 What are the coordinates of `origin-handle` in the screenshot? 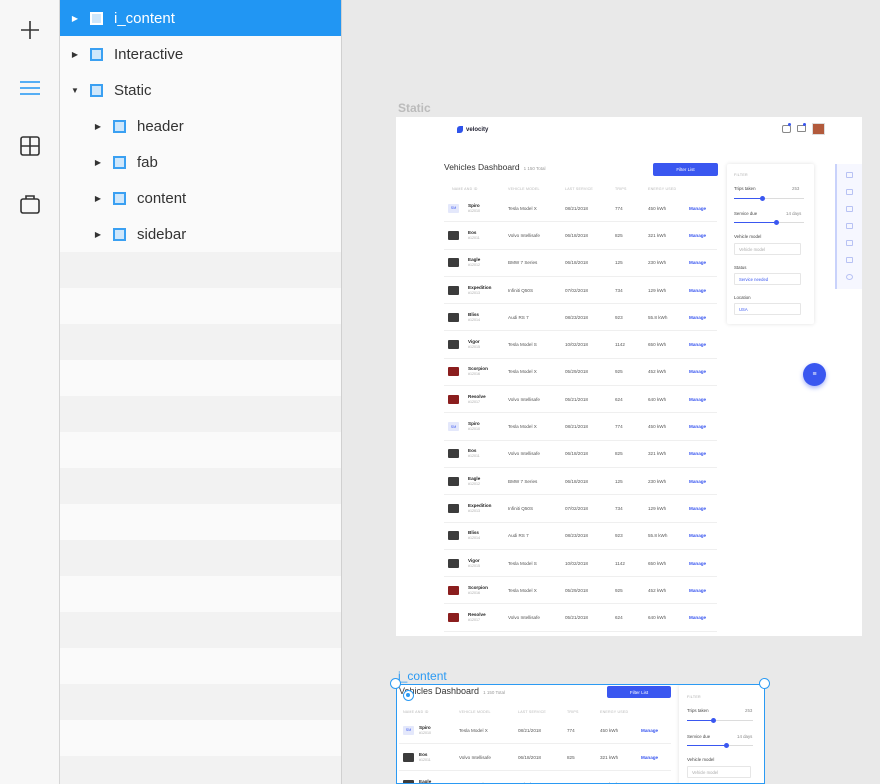 It's located at (408, 695).